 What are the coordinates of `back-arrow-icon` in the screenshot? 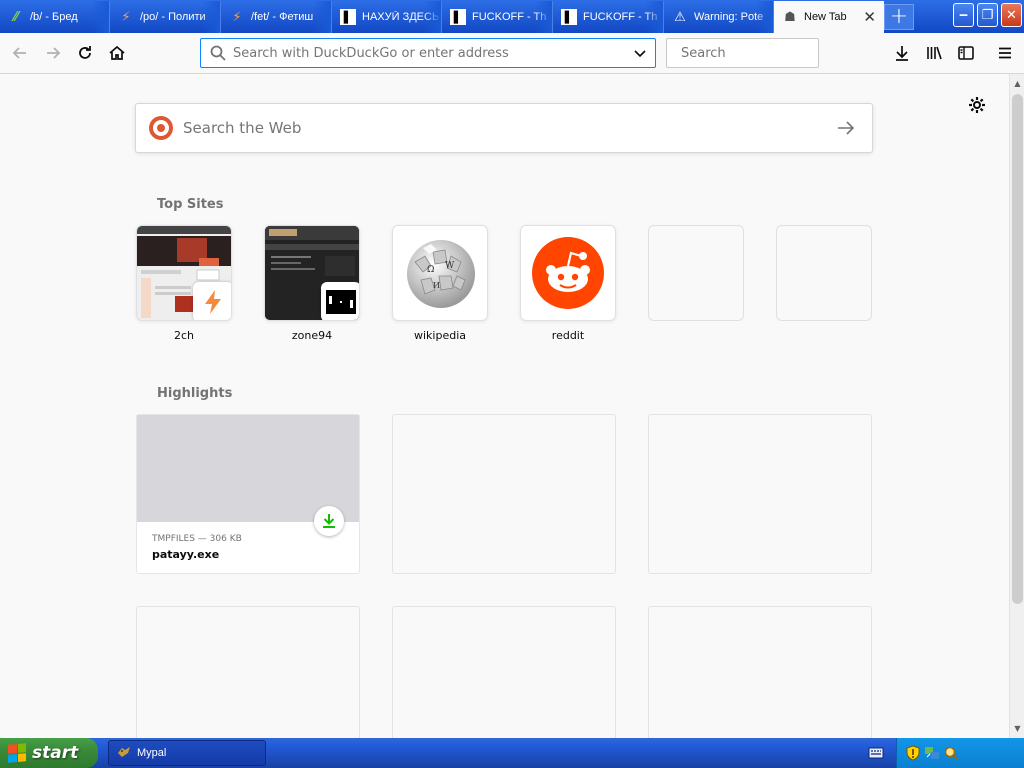 It's located at (19, 53).